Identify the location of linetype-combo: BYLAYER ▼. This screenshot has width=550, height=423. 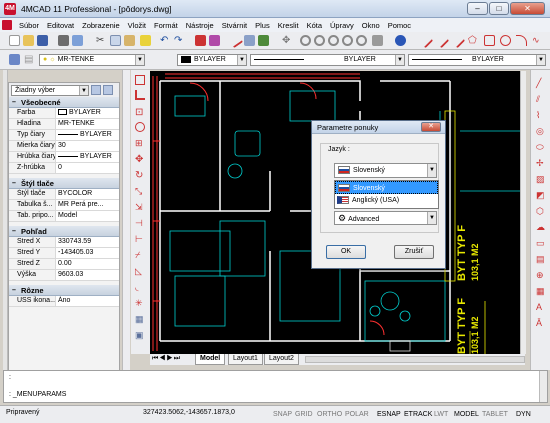
(327, 60).